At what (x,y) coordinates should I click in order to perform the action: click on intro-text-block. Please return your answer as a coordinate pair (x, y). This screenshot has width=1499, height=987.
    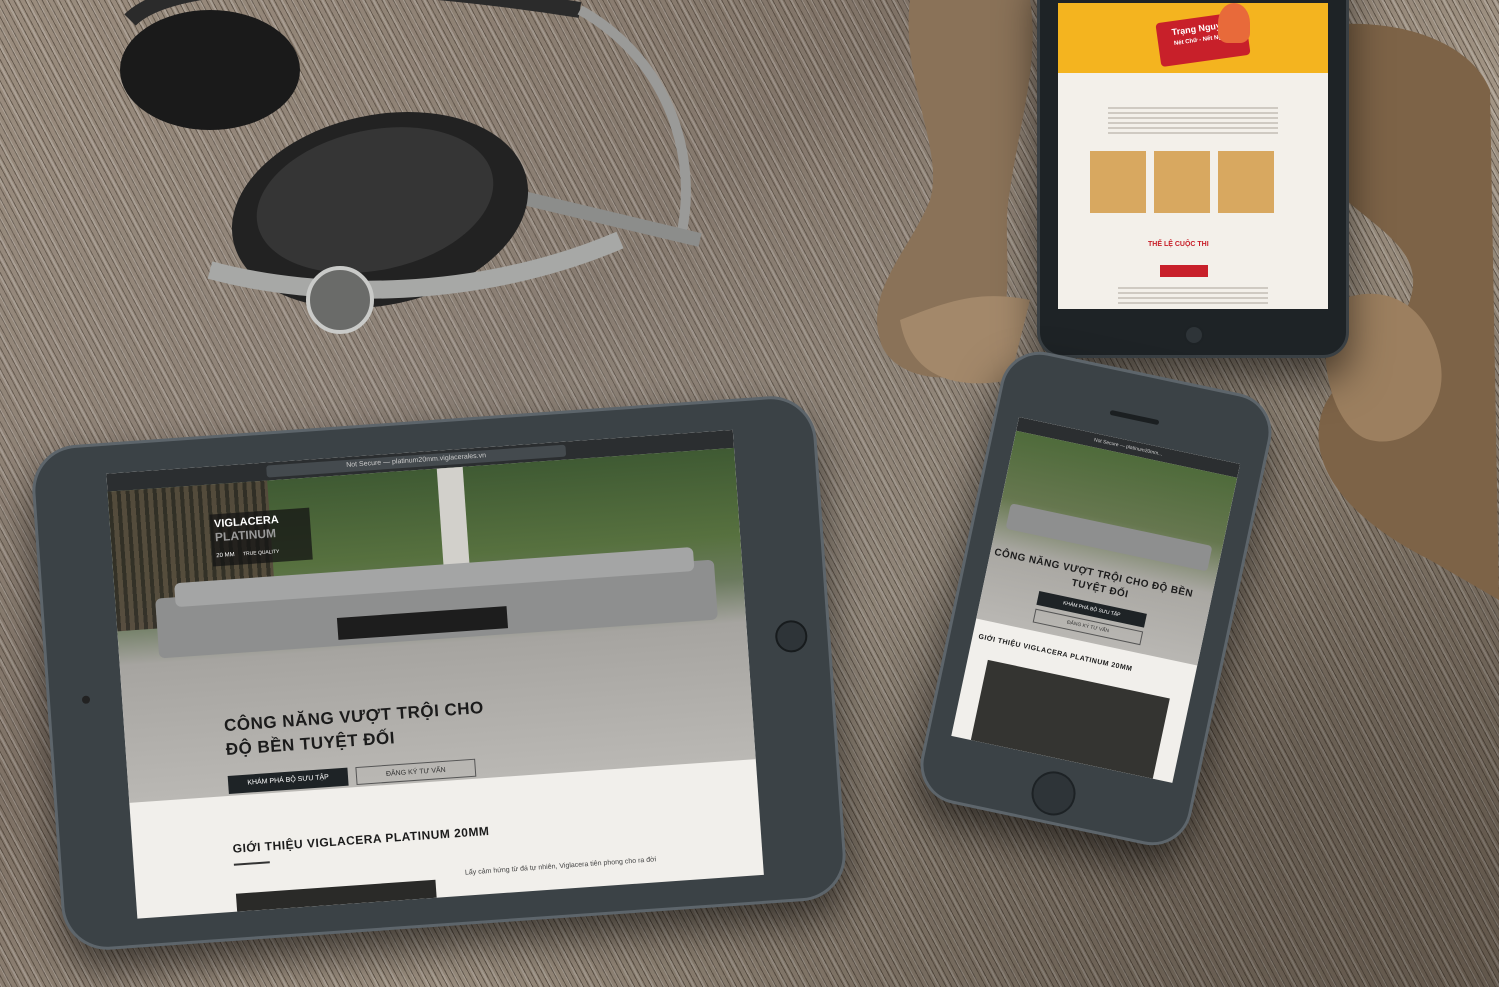
    Looking at the image, I should click on (1193, 121).